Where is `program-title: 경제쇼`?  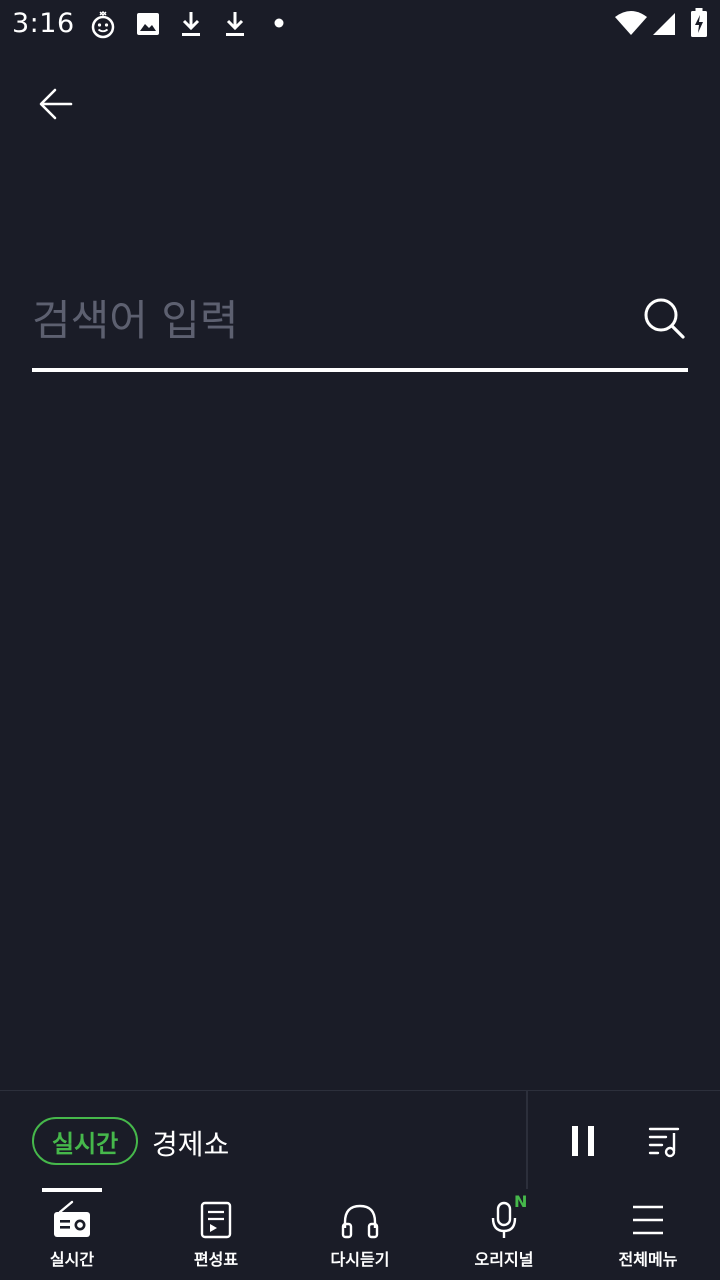
program-title: 경제쇼 is located at coordinates (190, 1143).